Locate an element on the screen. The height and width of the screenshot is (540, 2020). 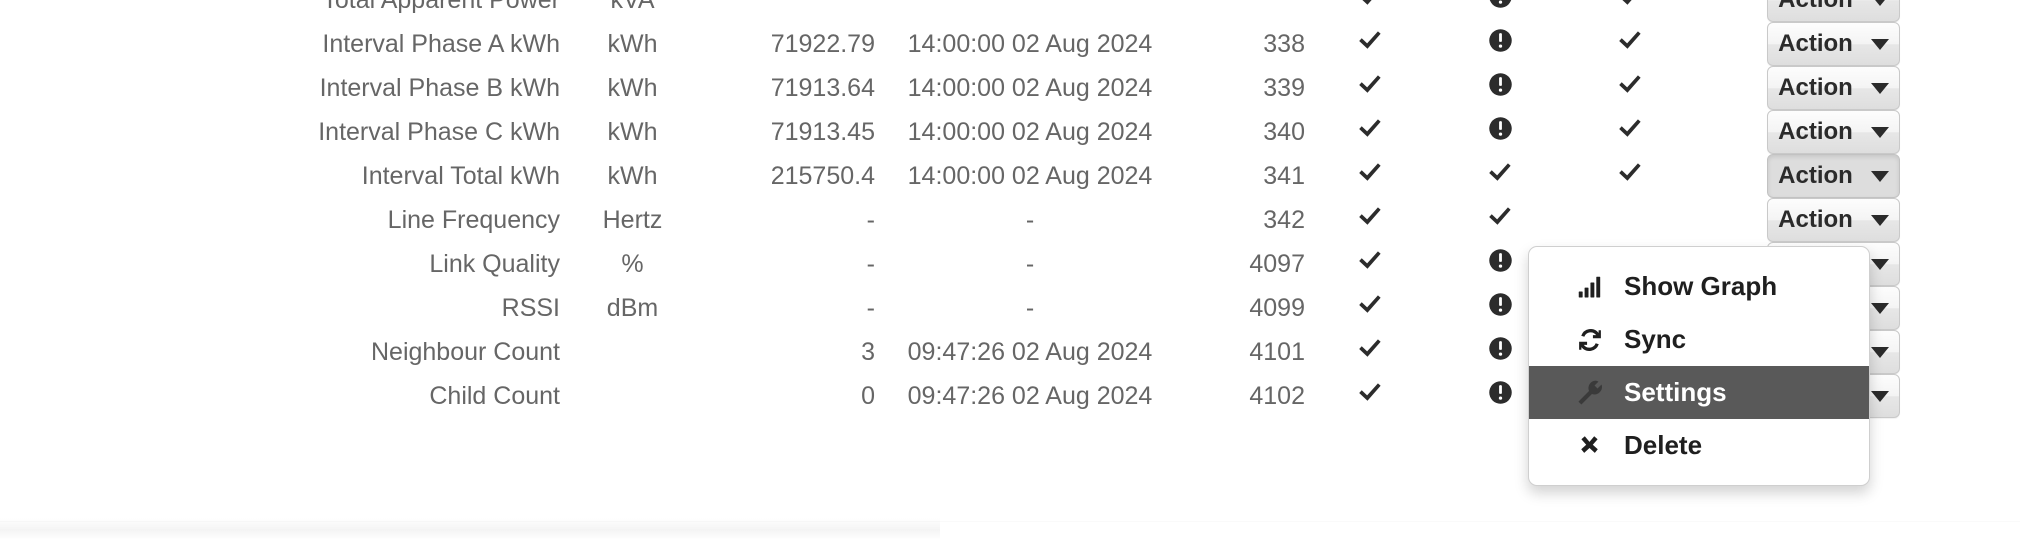
cell-value: 71913.64 is located at coordinates (822, 87).